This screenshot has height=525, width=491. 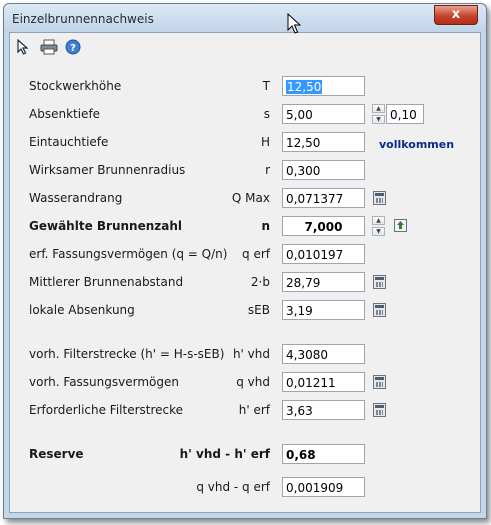 I want to click on brunnenradius-input: 0,300, so click(x=323, y=170).